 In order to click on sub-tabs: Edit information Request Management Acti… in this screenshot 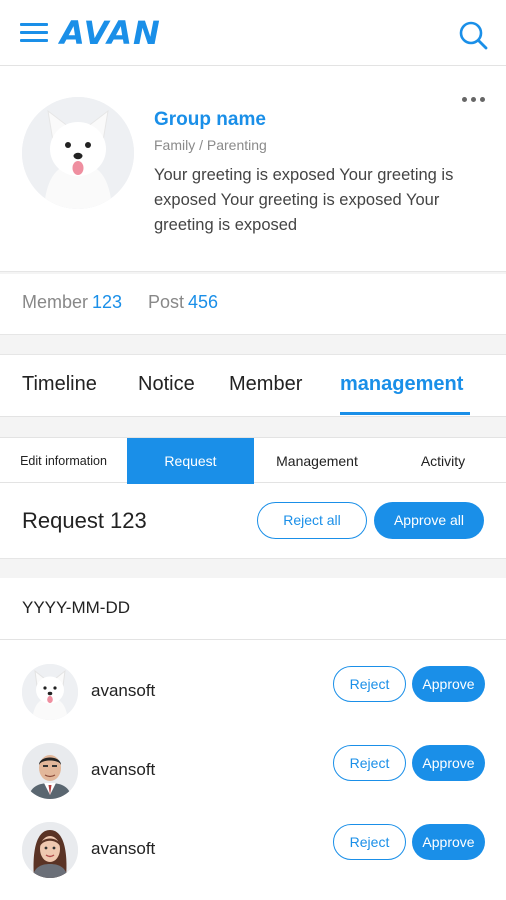, I will do `click(253, 460)`.